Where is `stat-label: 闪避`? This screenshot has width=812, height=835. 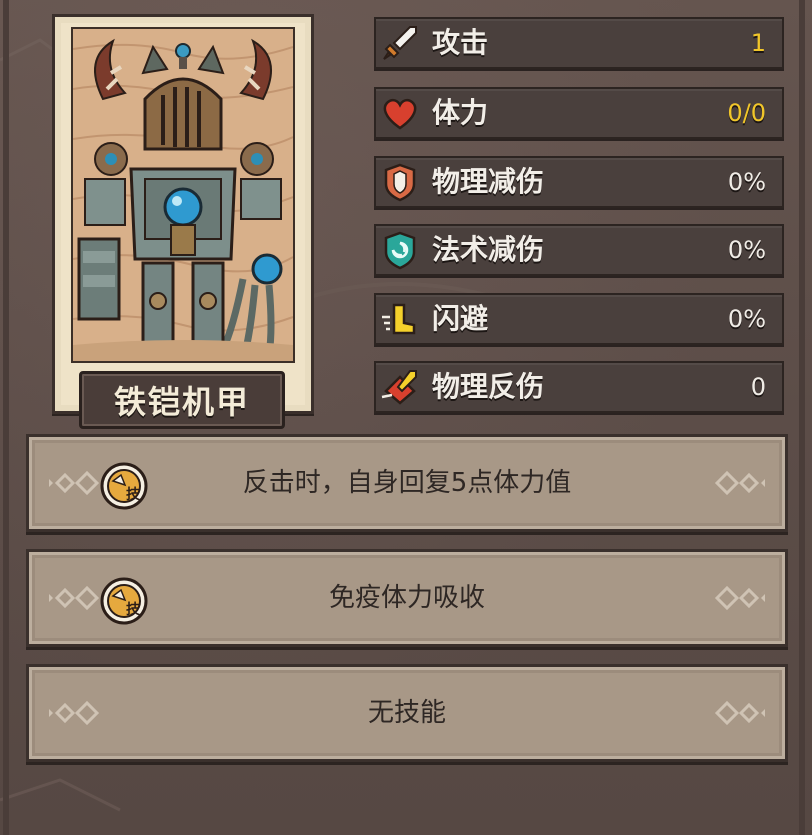
stat-label: 闪避 is located at coordinates (460, 318).